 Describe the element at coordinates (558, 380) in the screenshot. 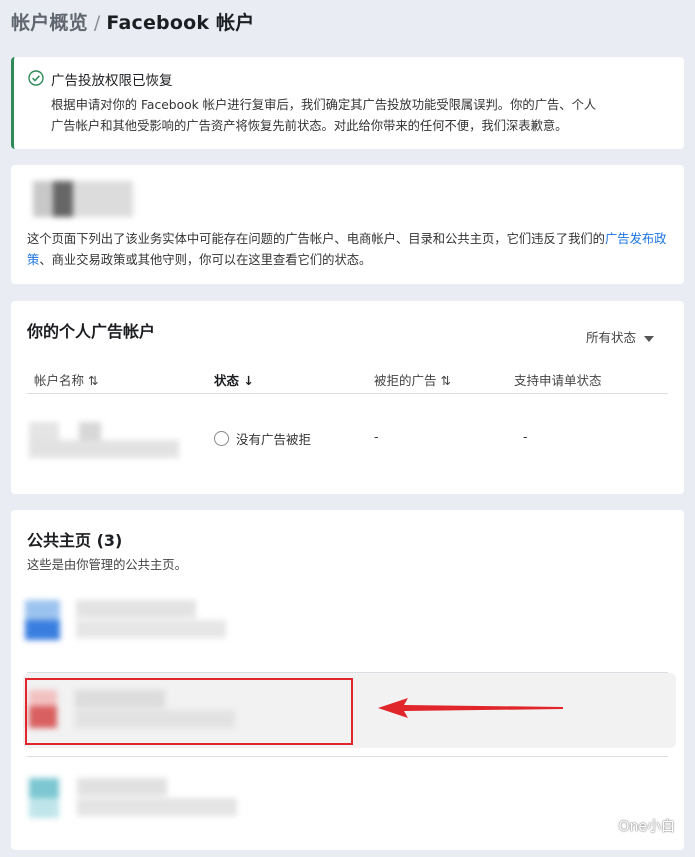

I see `column-header-appeal: 支持申请单状态` at that location.